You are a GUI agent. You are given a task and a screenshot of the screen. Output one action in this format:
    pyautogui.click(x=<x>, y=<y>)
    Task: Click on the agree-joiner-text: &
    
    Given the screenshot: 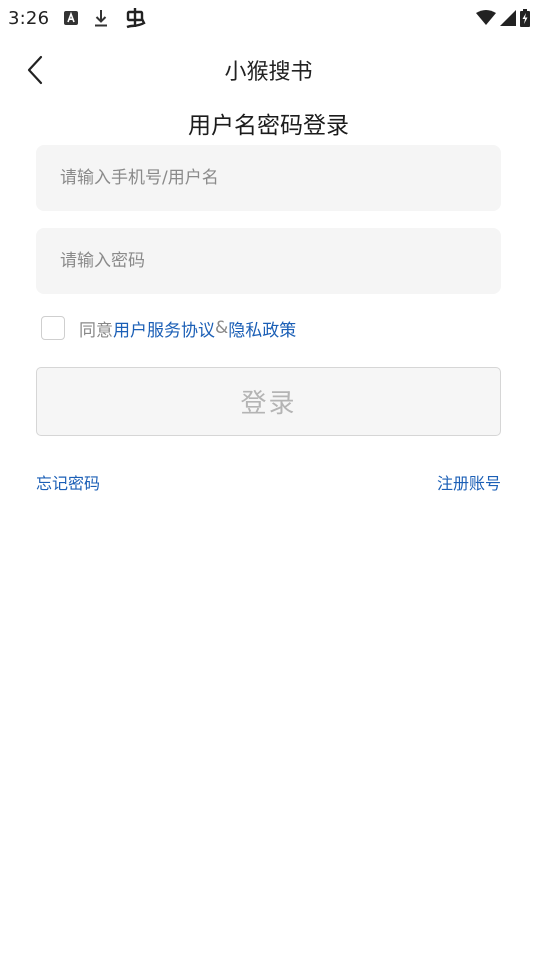 What is the action you would take?
    pyautogui.click(x=222, y=328)
    